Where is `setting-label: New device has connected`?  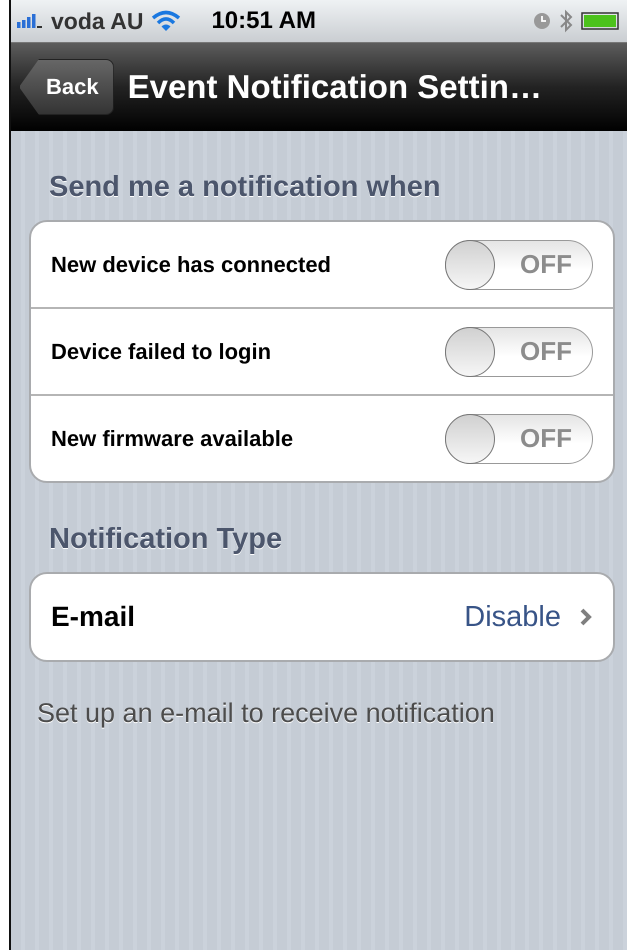 setting-label: New device has connected is located at coordinates (191, 265).